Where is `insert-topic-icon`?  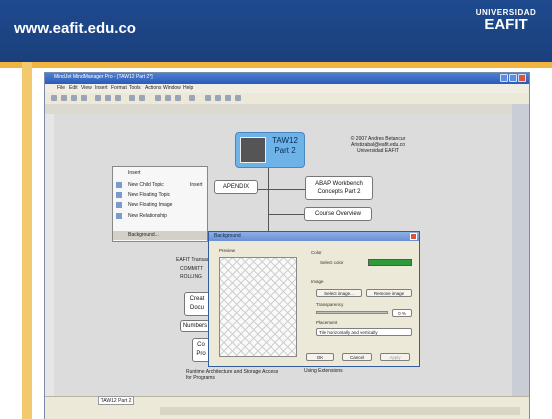
insert-topic-icon is located at coordinates (158, 98).